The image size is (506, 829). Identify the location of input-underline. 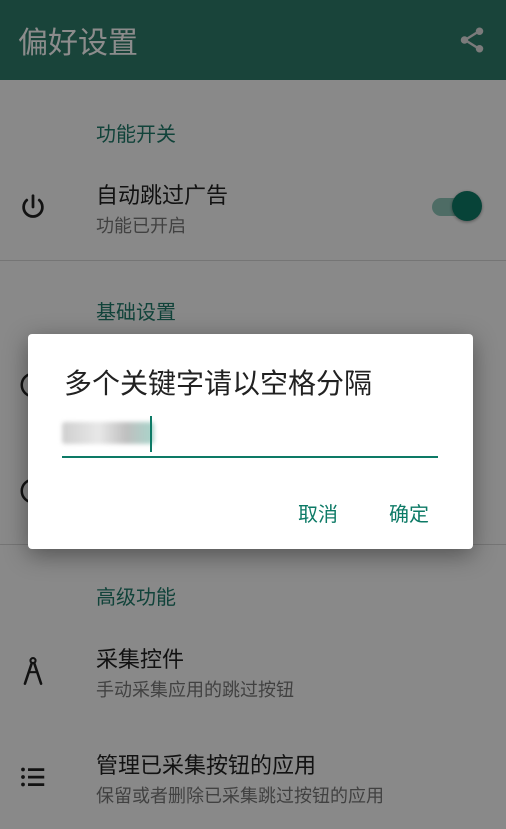
(250, 457).